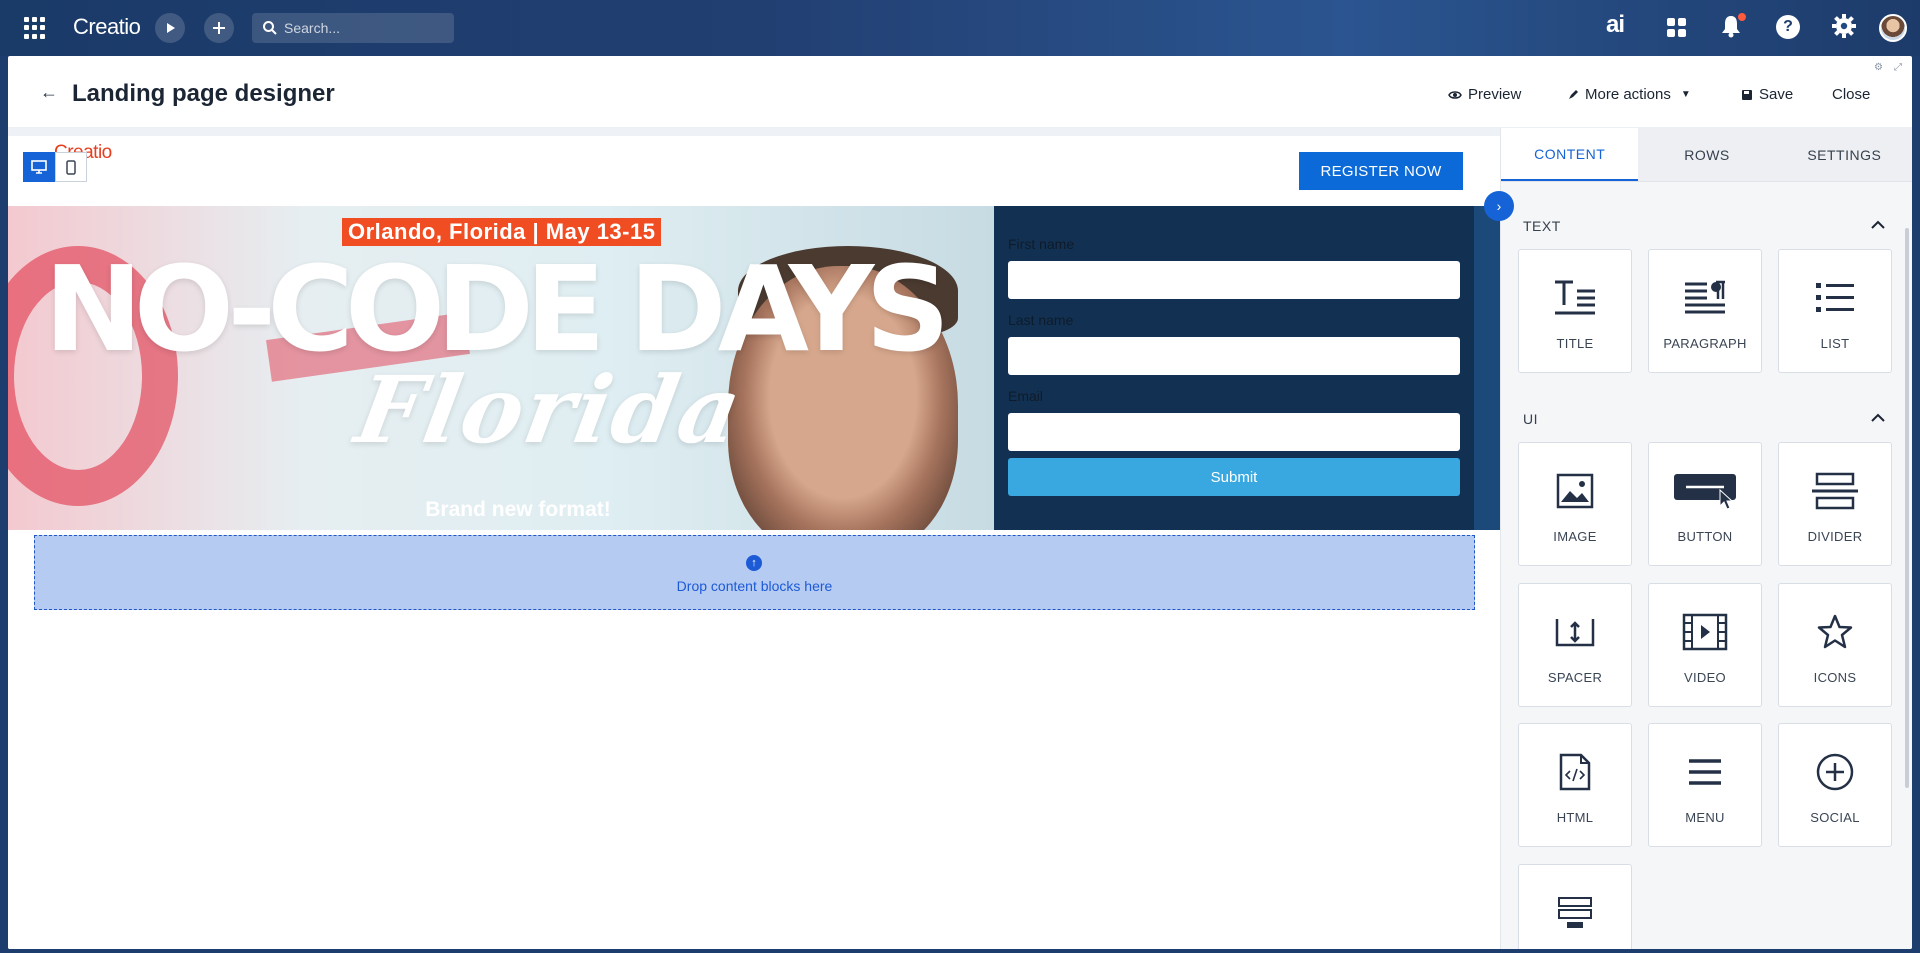 This screenshot has width=1920, height=953. What do you see at coordinates (219, 28) in the screenshot?
I see `add-icon` at bounding box center [219, 28].